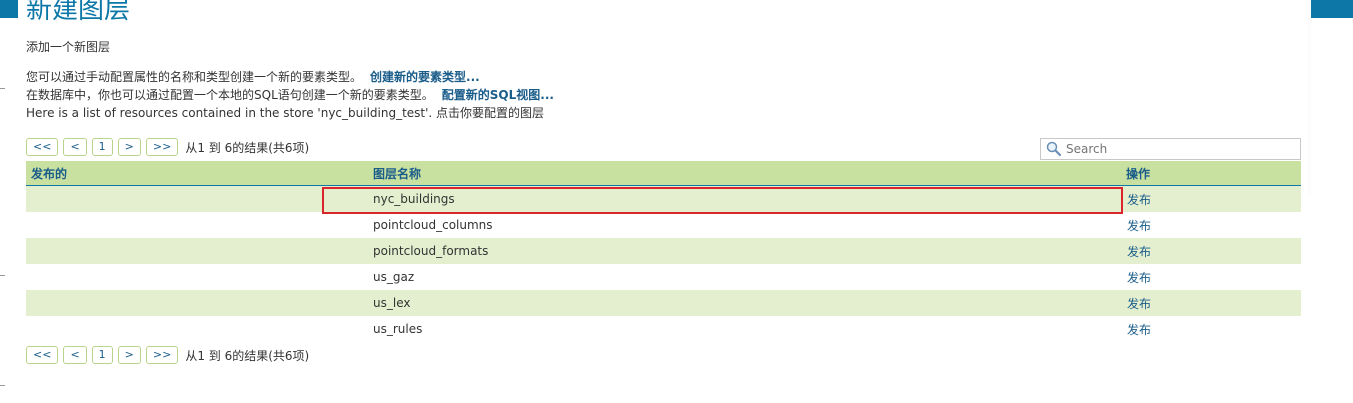  Describe the element at coordinates (433, 225) in the screenshot. I see `layer-name: pointcloud_columns` at that location.